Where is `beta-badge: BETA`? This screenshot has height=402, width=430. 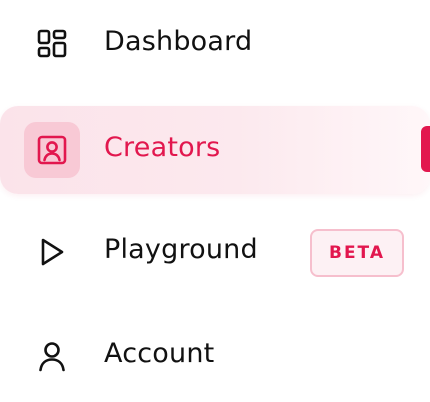
beta-badge: BETA is located at coordinates (357, 253).